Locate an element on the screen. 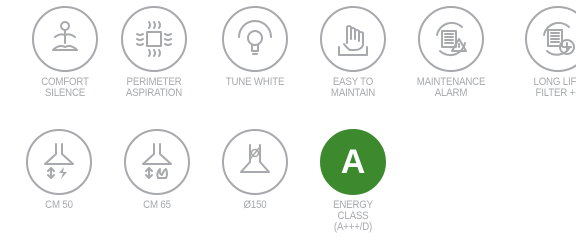 This screenshot has height=244, width=576. energy-class-letter: A is located at coordinates (353, 161).